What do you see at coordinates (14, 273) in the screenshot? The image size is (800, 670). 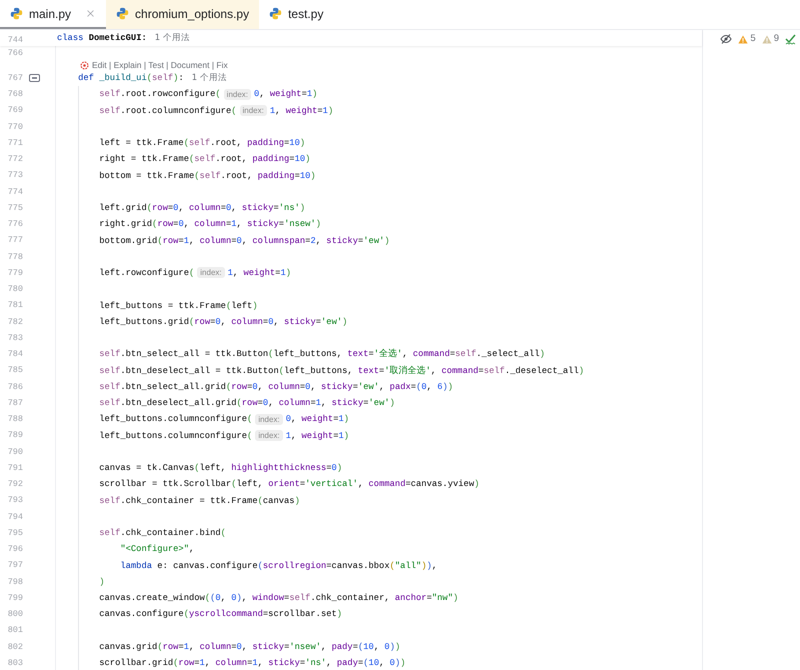 I see `line-number: 779` at bounding box center [14, 273].